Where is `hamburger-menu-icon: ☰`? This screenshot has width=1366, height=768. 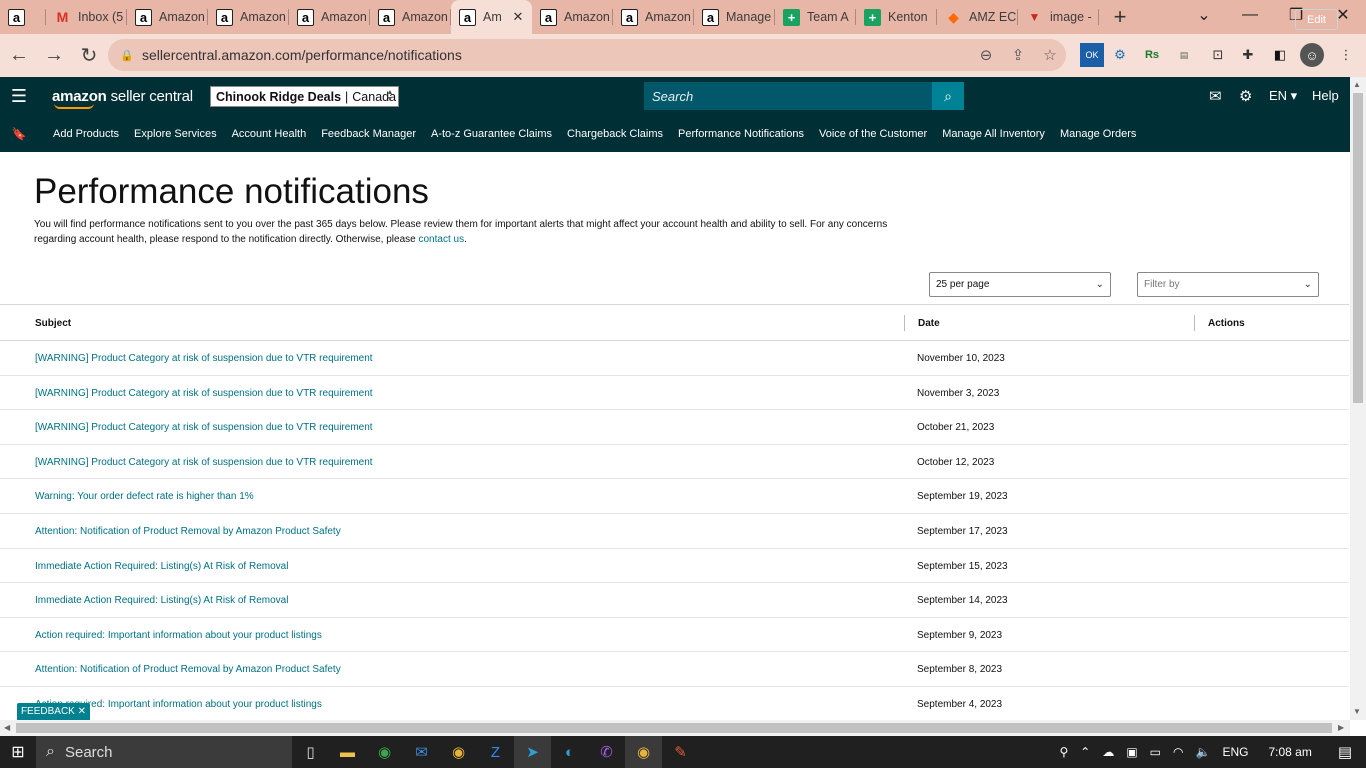
hamburger-menu-icon: ☰ is located at coordinates (19, 96).